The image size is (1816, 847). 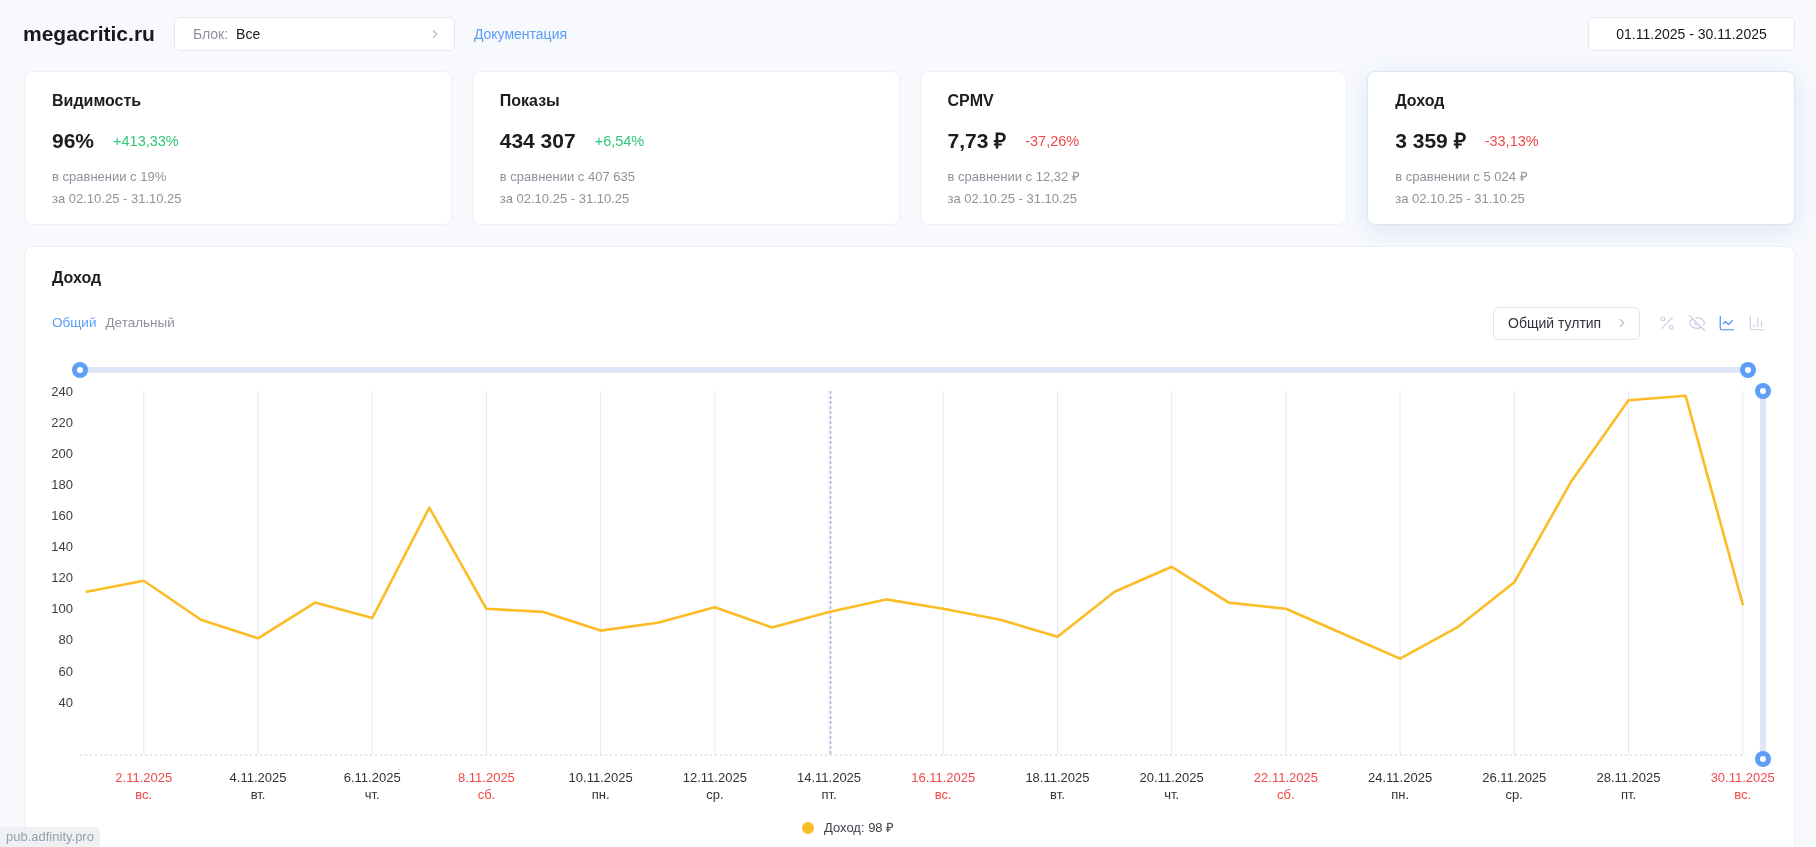 I want to click on eye-off-icon, so click(x=1697, y=323).